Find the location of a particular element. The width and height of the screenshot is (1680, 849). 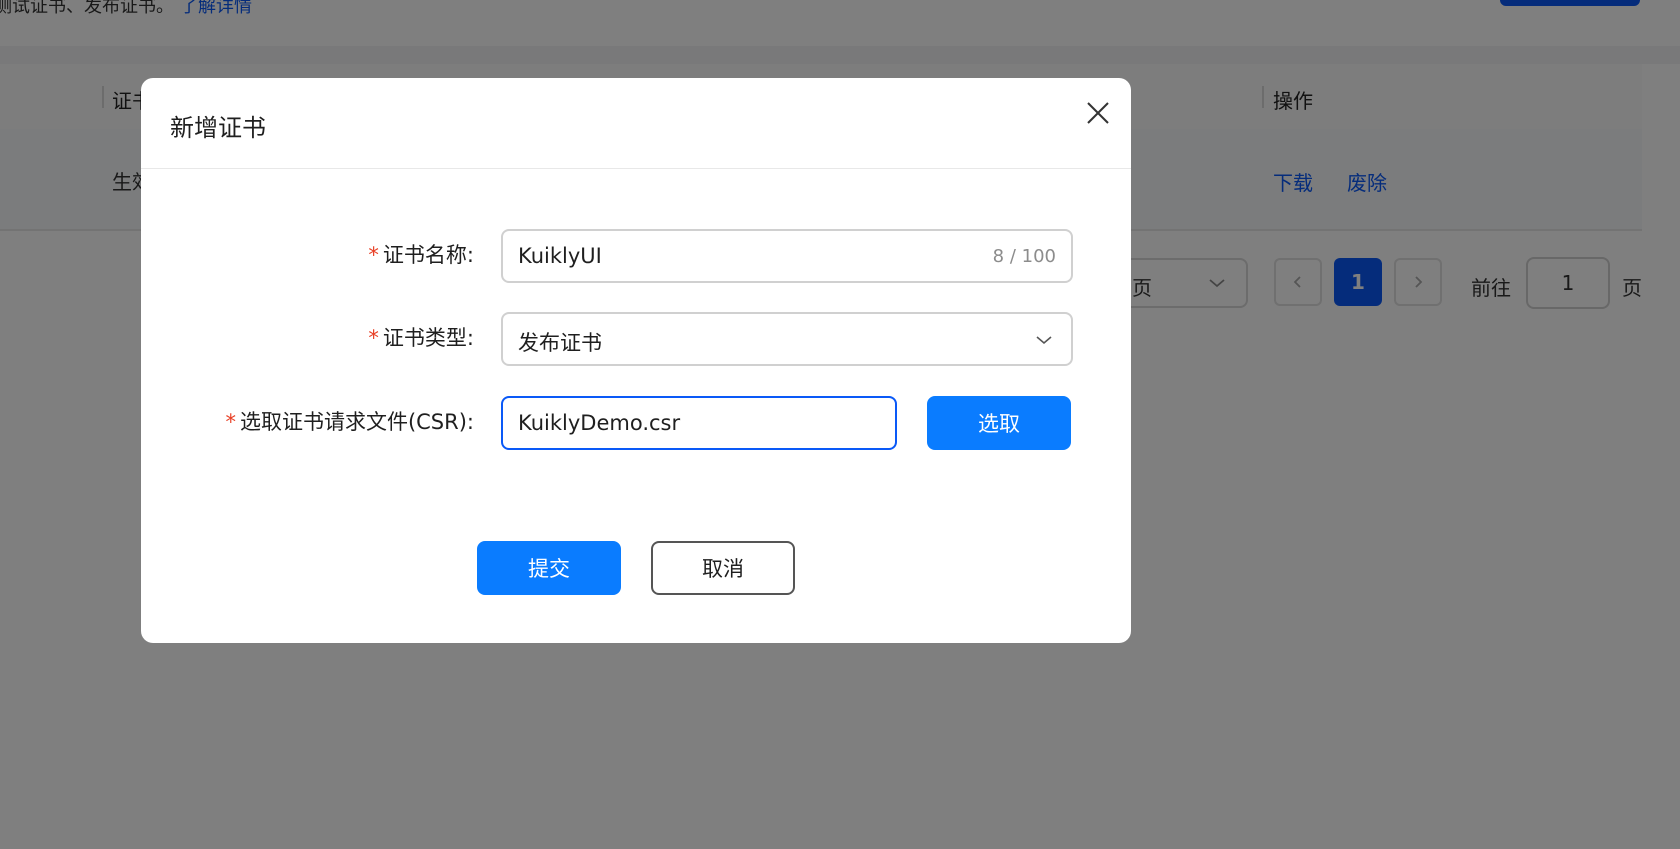

dialog-title: 新增证书 is located at coordinates (218, 128).